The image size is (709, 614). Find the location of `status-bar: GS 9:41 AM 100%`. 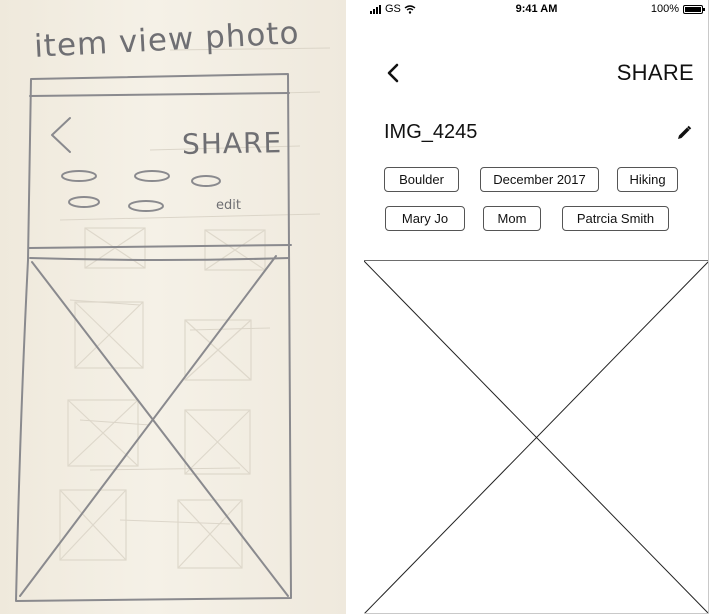

status-bar: GS 9:41 AM 100% is located at coordinates (536, 9).